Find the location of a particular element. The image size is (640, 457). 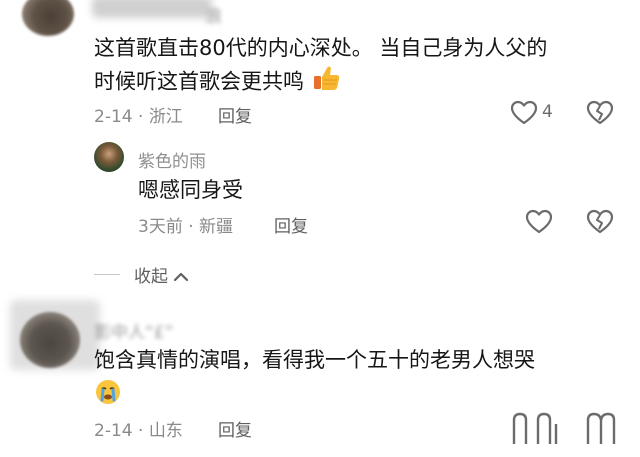

comment-text: 饱含真情的演唱，看得我一个五十的老男人想哭 is located at coordinates (314, 360).